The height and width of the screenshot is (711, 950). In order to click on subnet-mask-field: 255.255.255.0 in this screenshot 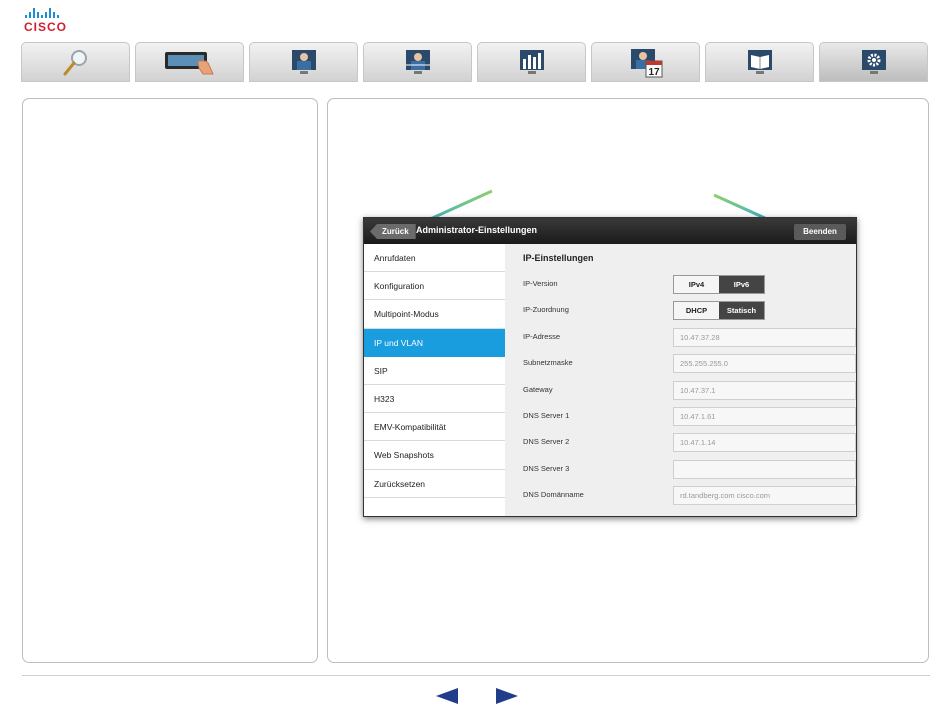, I will do `click(764, 364)`.